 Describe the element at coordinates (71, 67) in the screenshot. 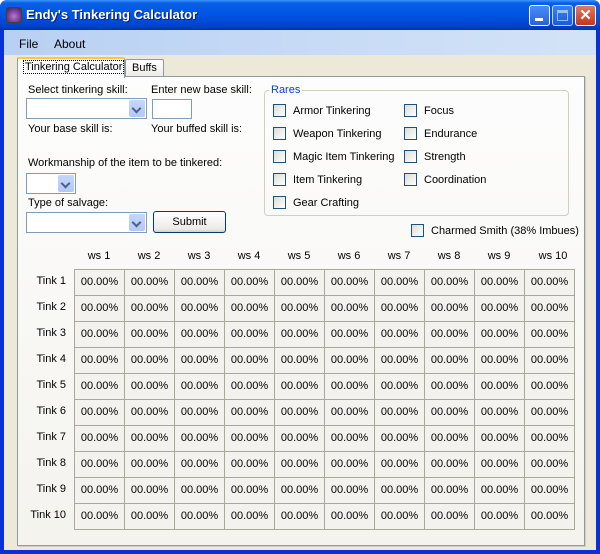

I see `tab-tinkering-calculator: Tinkering Calculator` at that location.